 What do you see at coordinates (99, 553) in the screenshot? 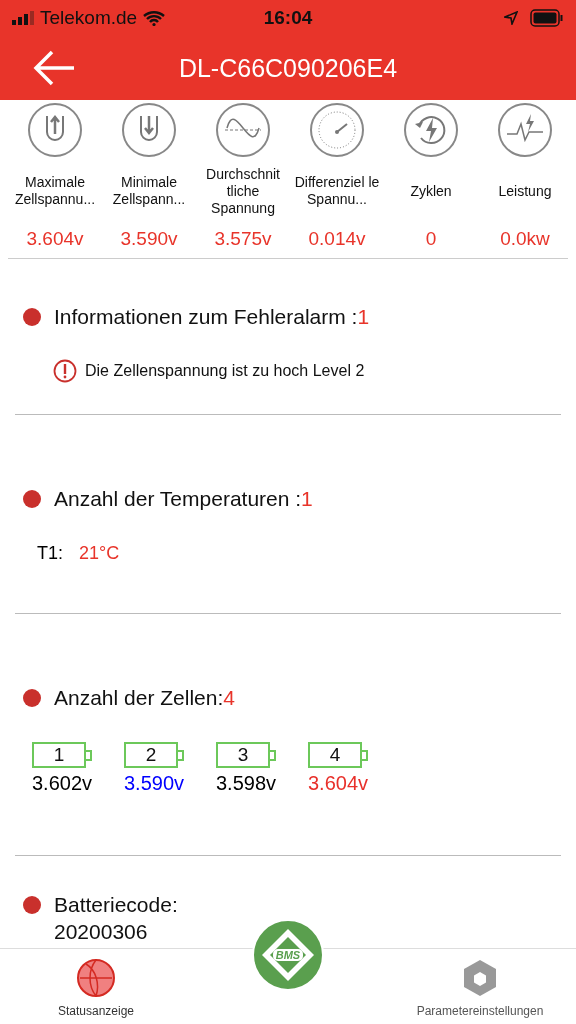
I see `sensor-temperature: 21°C` at bounding box center [99, 553].